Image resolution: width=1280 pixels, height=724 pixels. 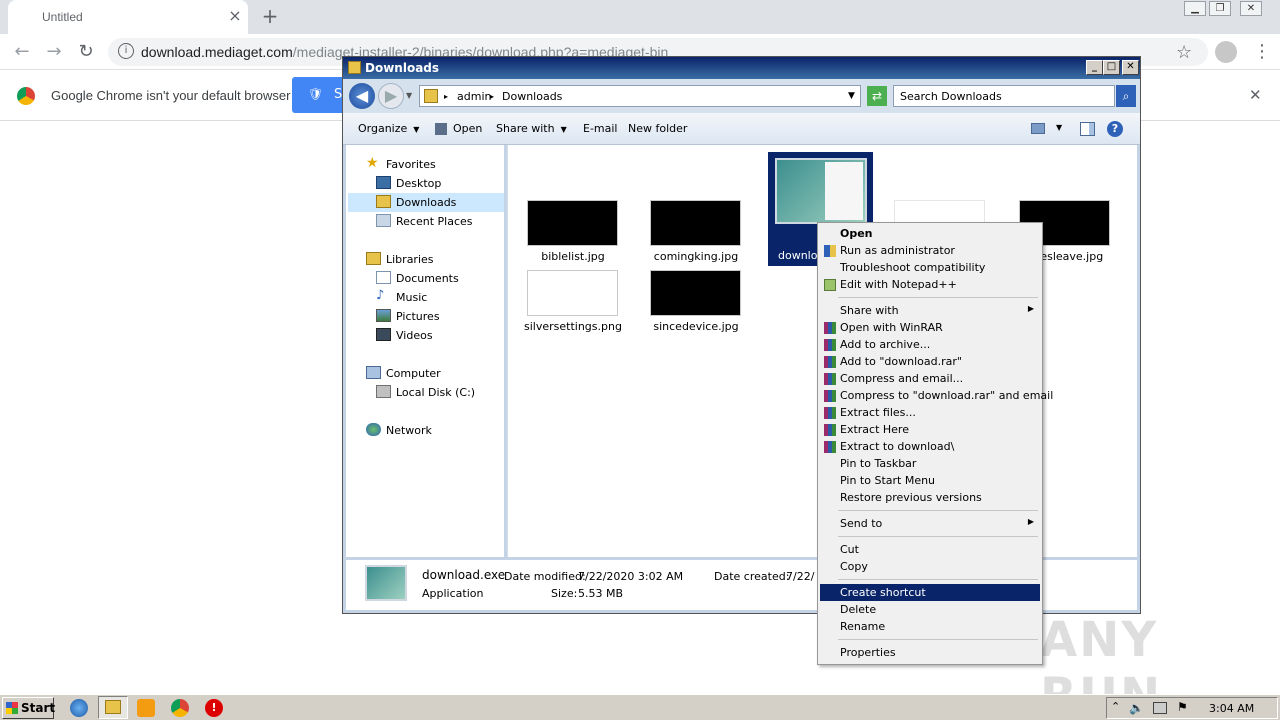 I want to click on clock: 3:04 AM, so click(x=1231, y=708).